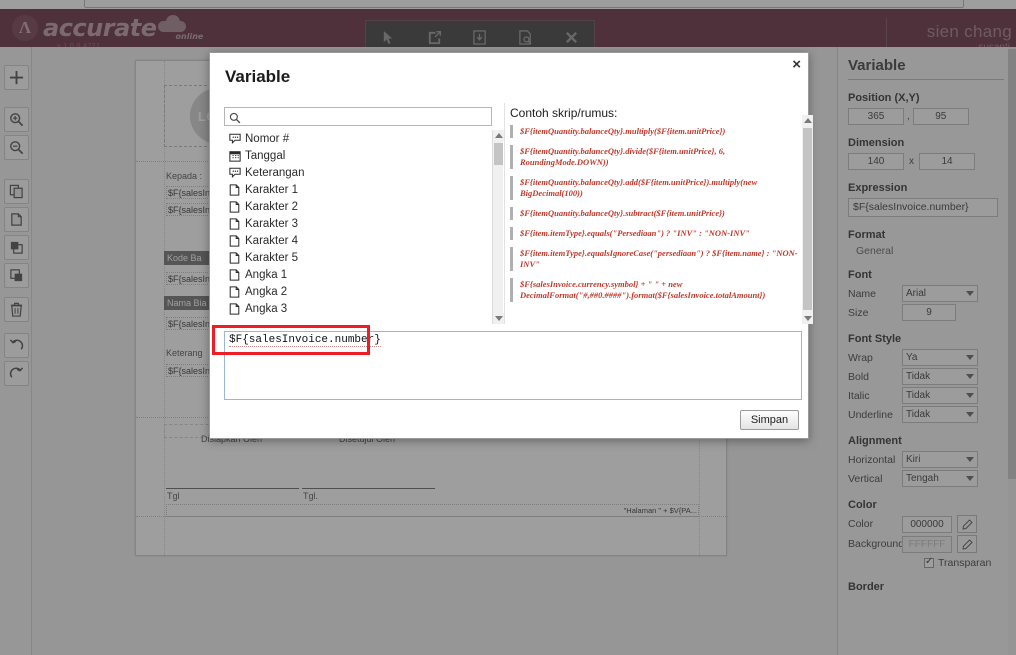 This screenshot has width=1016, height=655. Describe the element at coordinates (769, 420) in the screenshot. I see `save-button: Simpan` at that location.